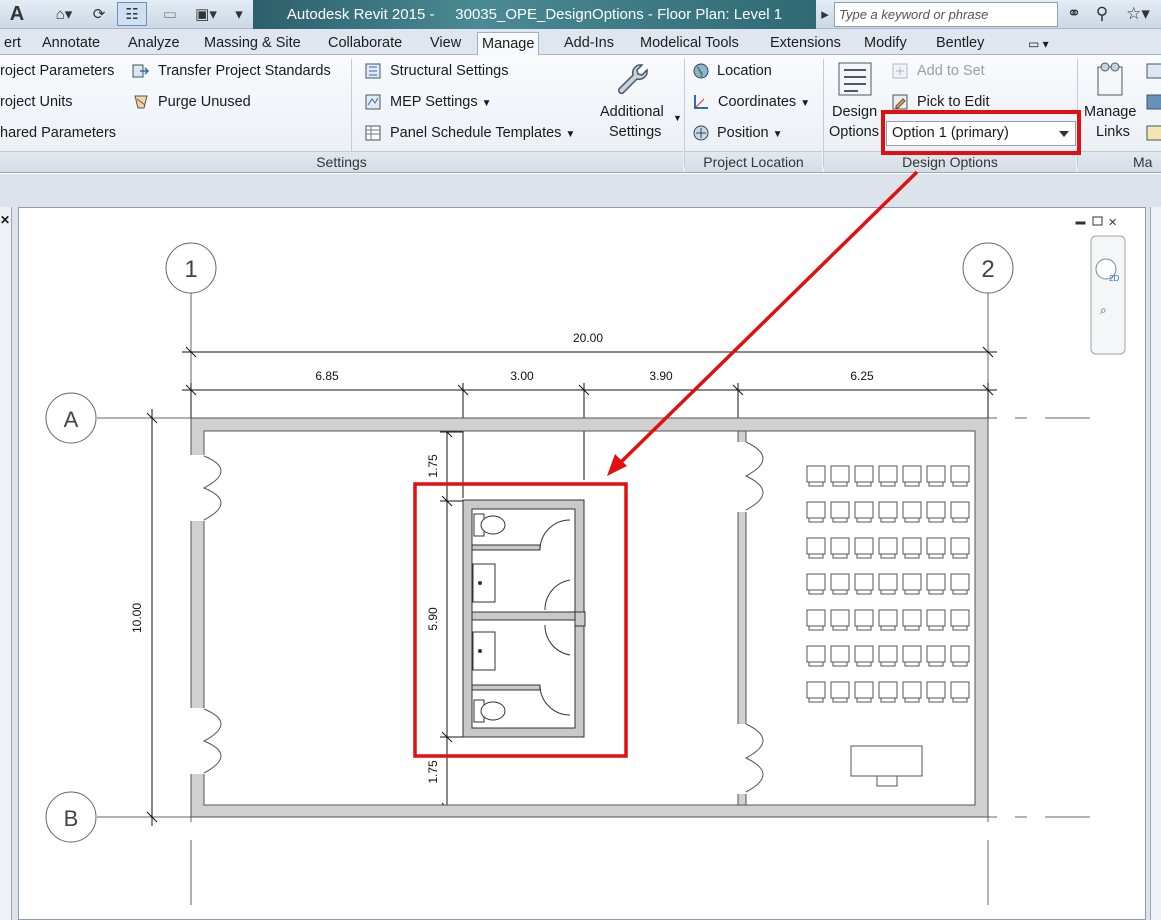 Image resolution: width=1161 pixels, height=920 pixels. Describe the element at coordinates (137, 618) in the screenshot. I see `dimension-height: 10.00` at that location.